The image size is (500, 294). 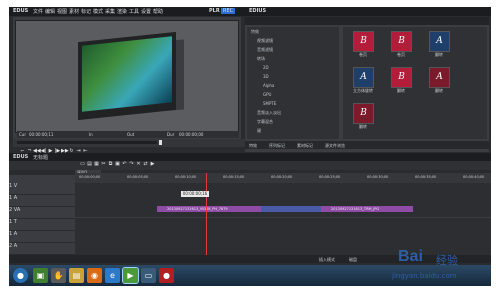 I want to click on watermark-url: jingyan.baidu.com, so click(x=424, y=276).